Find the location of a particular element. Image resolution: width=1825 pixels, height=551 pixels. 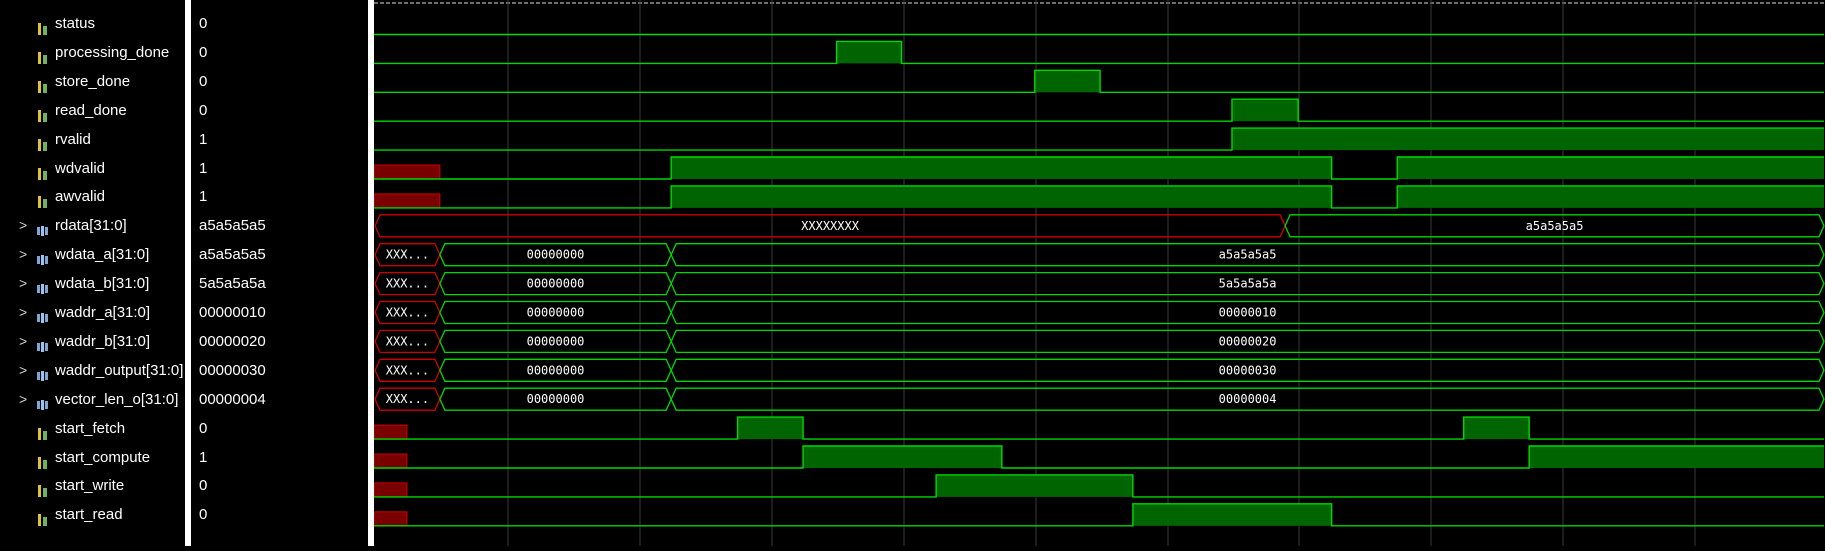

signal-name: wdata_a[31:0] is located at coordinates (102, 255).